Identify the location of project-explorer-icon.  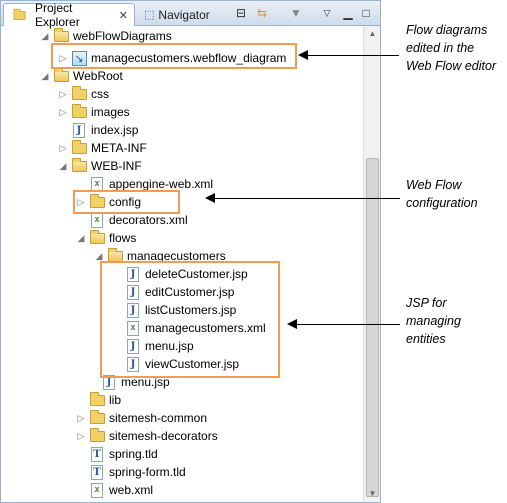
(19, 15).